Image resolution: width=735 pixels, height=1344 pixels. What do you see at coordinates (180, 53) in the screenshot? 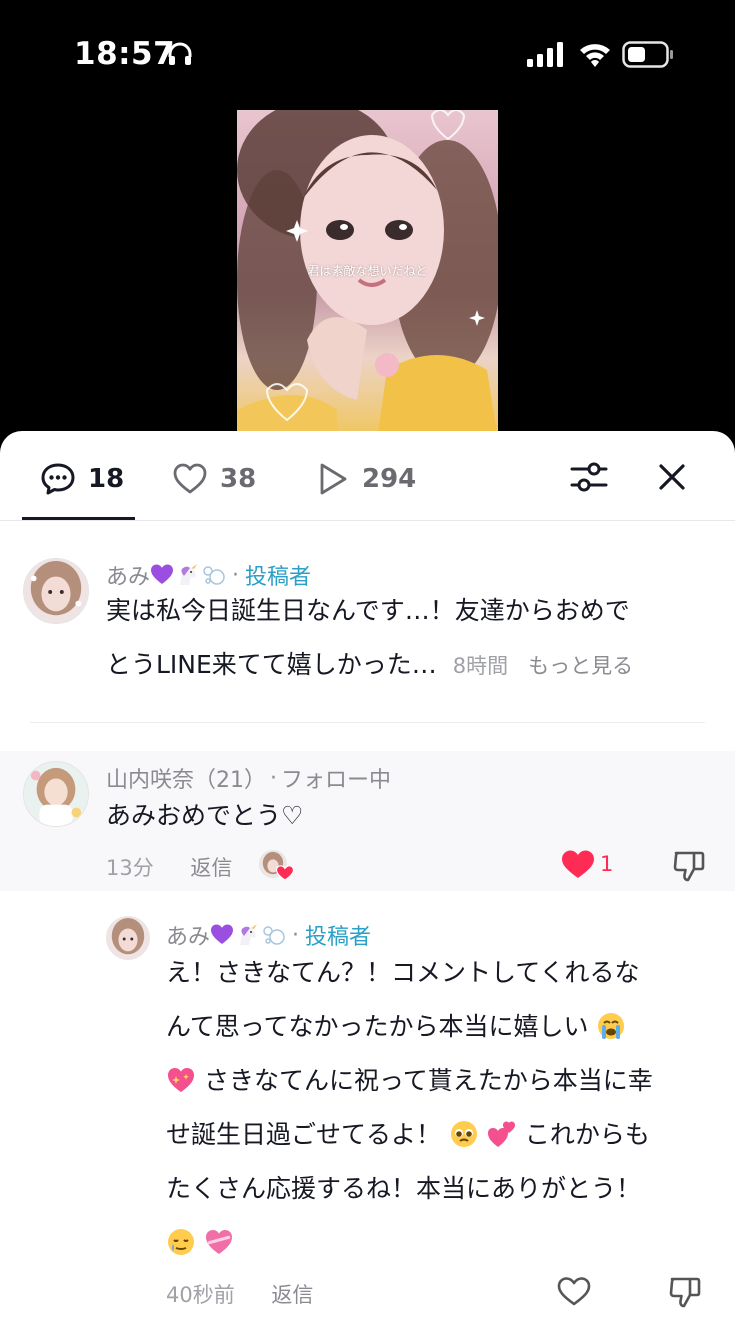
I see `headphone-icon` at bounding box center [180, 53].